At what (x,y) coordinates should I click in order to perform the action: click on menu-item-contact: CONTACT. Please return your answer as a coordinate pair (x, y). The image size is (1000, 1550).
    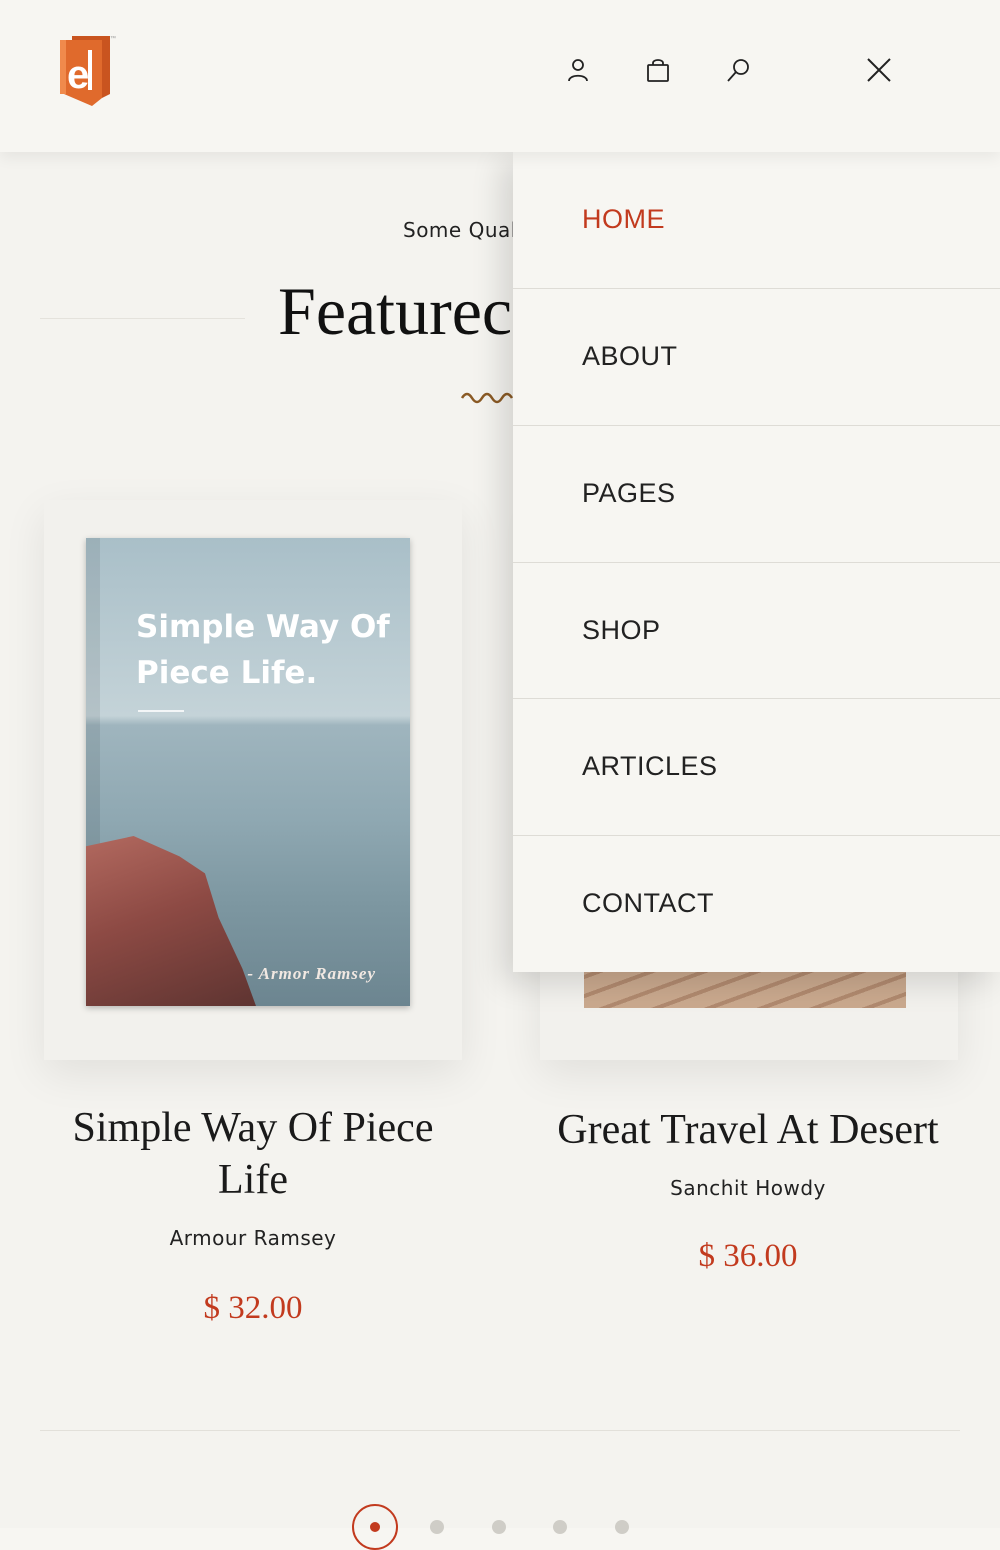
    Looking at the image, I should click on (756, 903).